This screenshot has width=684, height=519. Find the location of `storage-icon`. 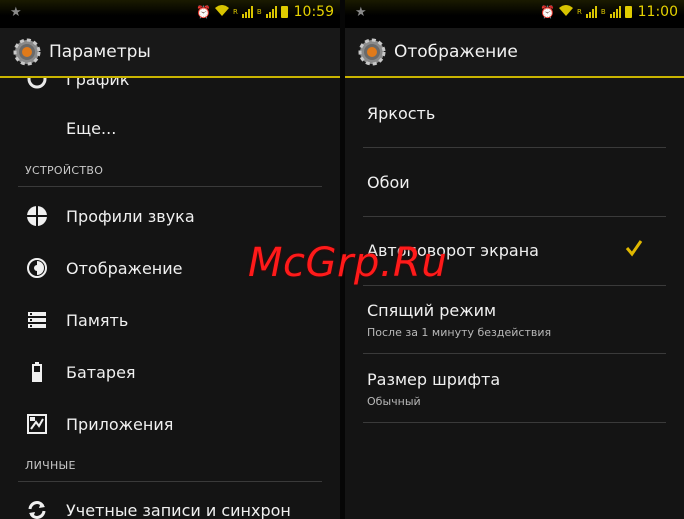

storage-icon is located at coordinates (37, 320).